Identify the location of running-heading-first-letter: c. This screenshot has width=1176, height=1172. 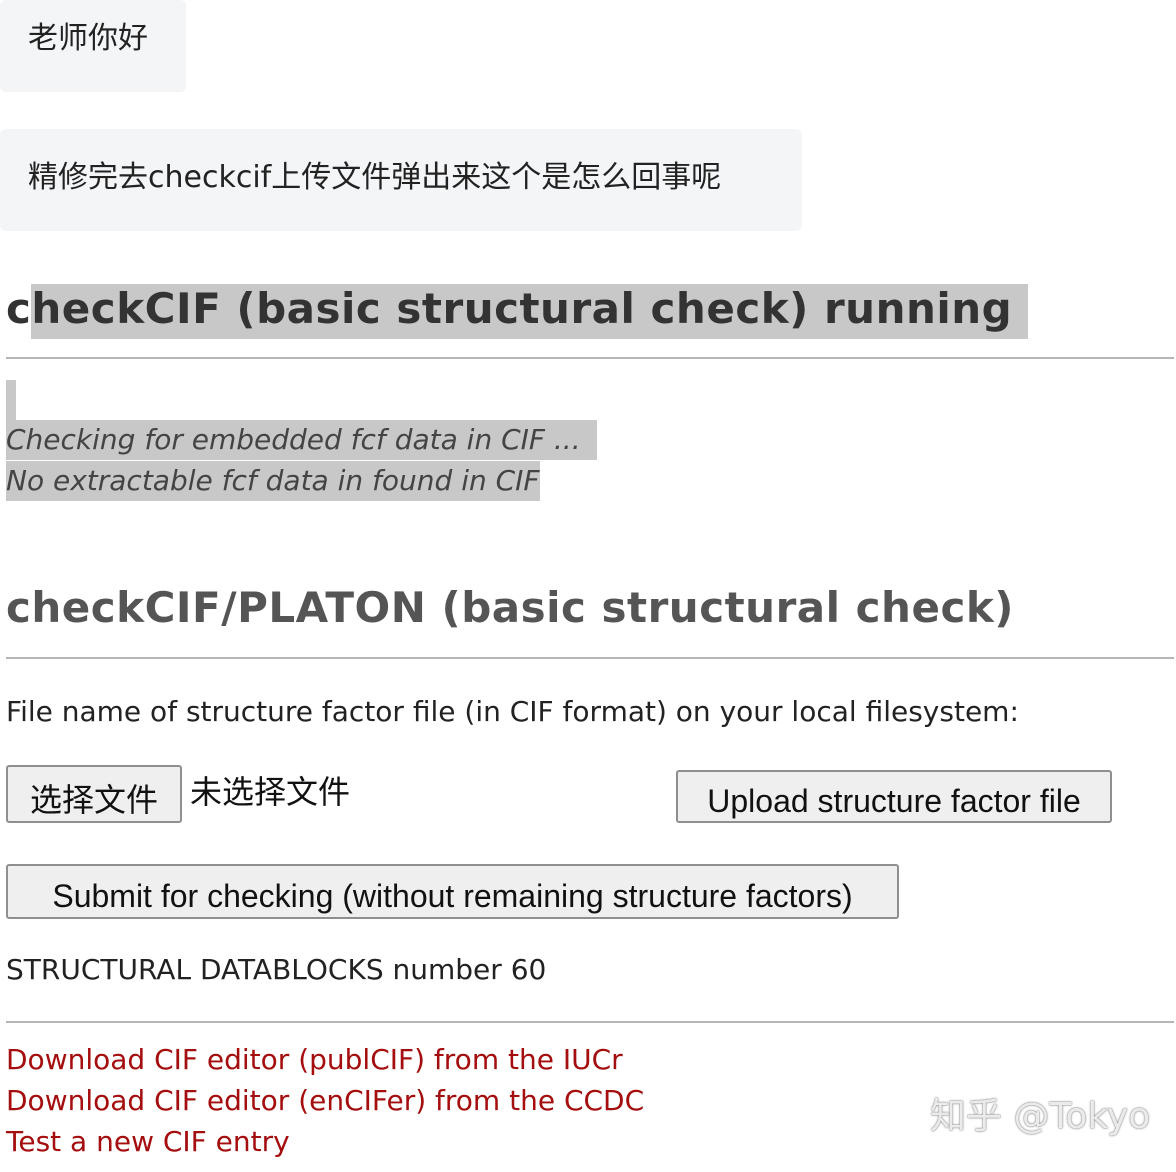
(19, 308).